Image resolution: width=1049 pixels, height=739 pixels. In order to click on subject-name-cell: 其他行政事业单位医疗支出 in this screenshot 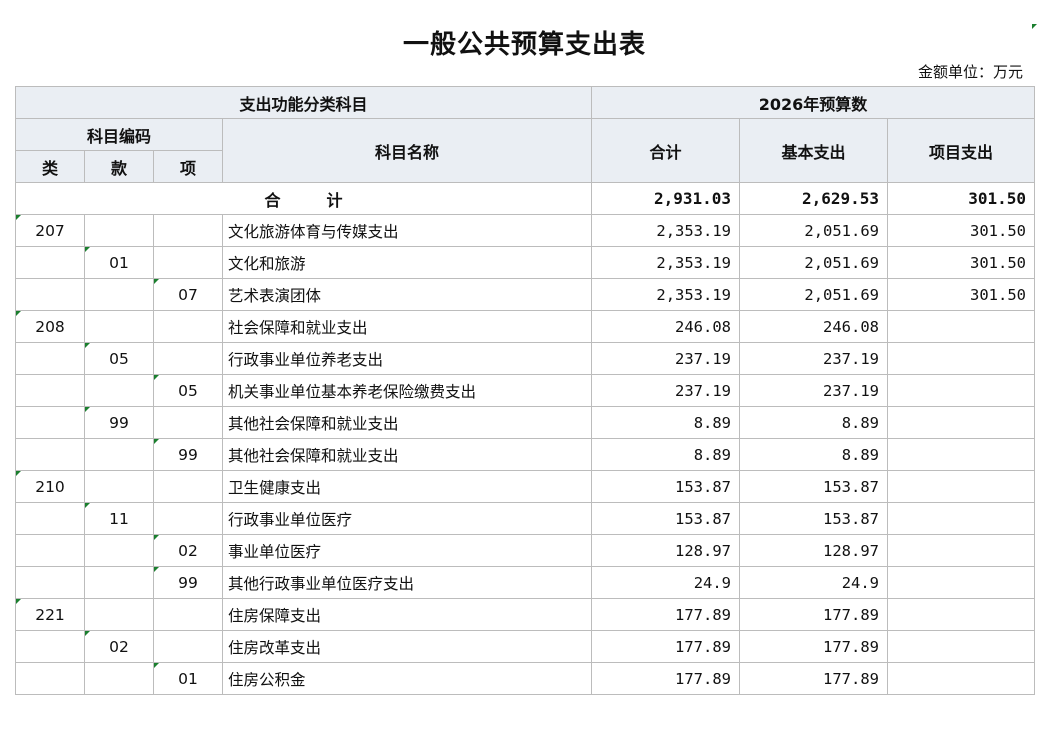, I will do `click(407, 582)`.